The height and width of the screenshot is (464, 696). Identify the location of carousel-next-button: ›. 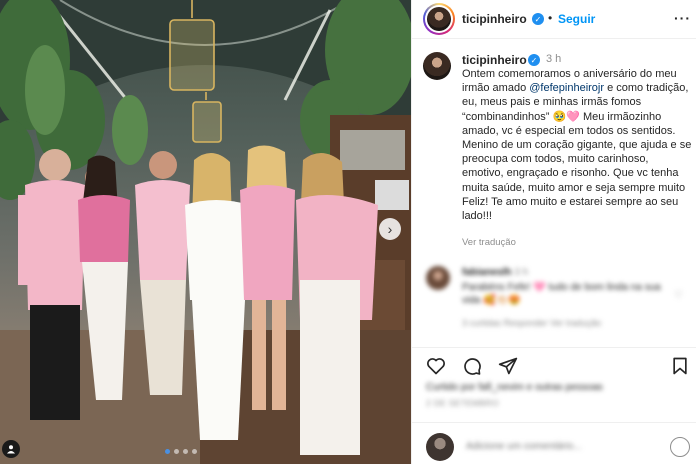
(390, 229).